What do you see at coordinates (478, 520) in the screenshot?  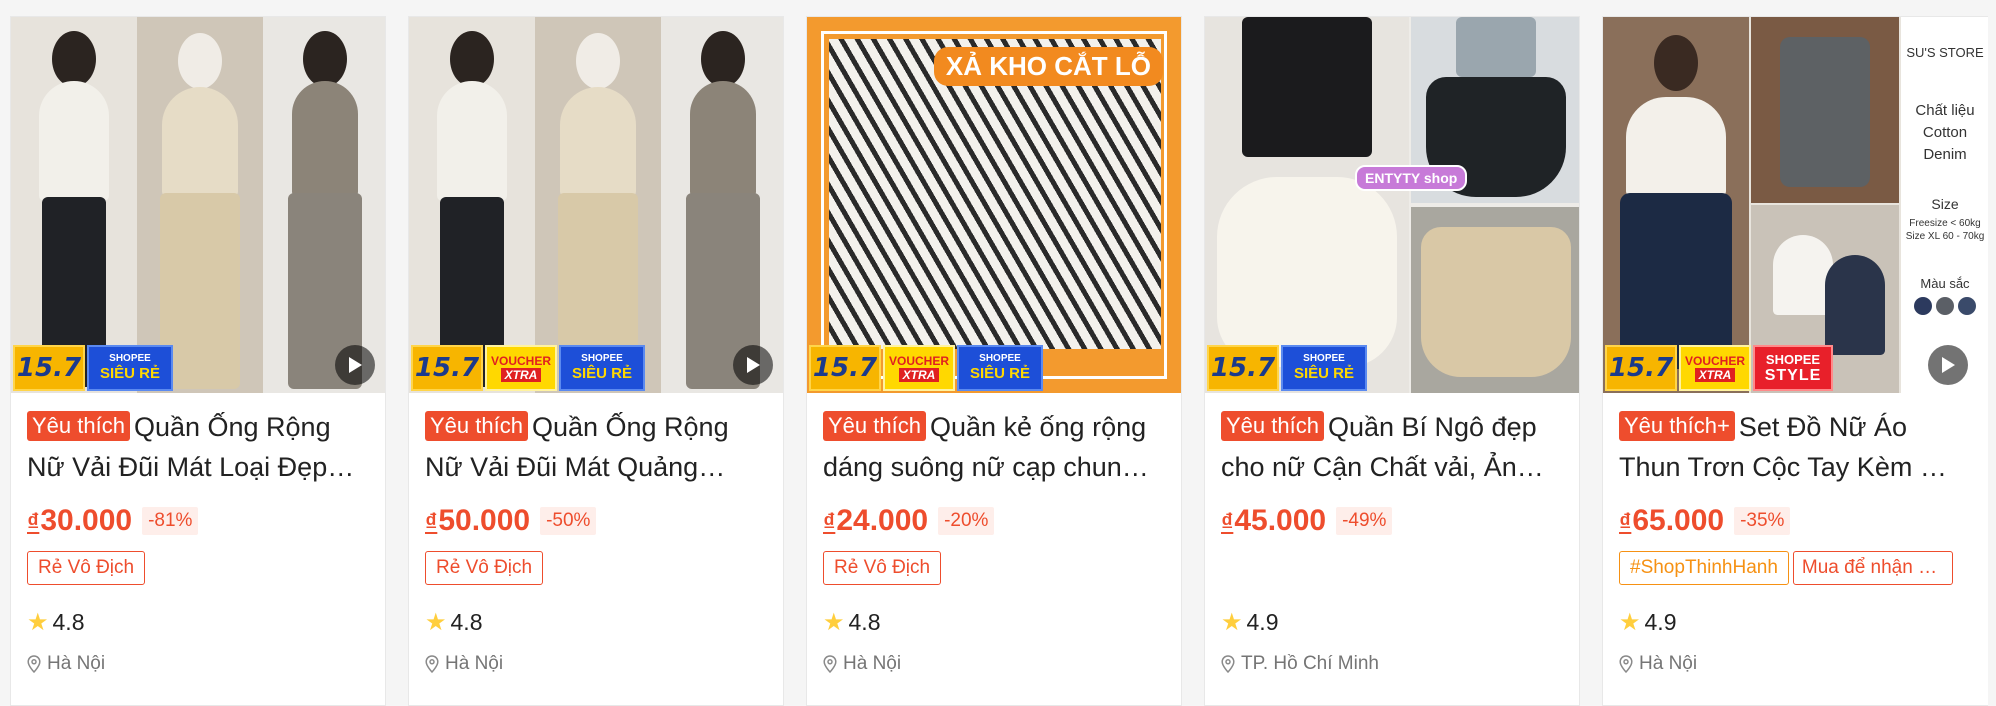 I see `product-price: ₫50.000` at bounding box center [478, 520].